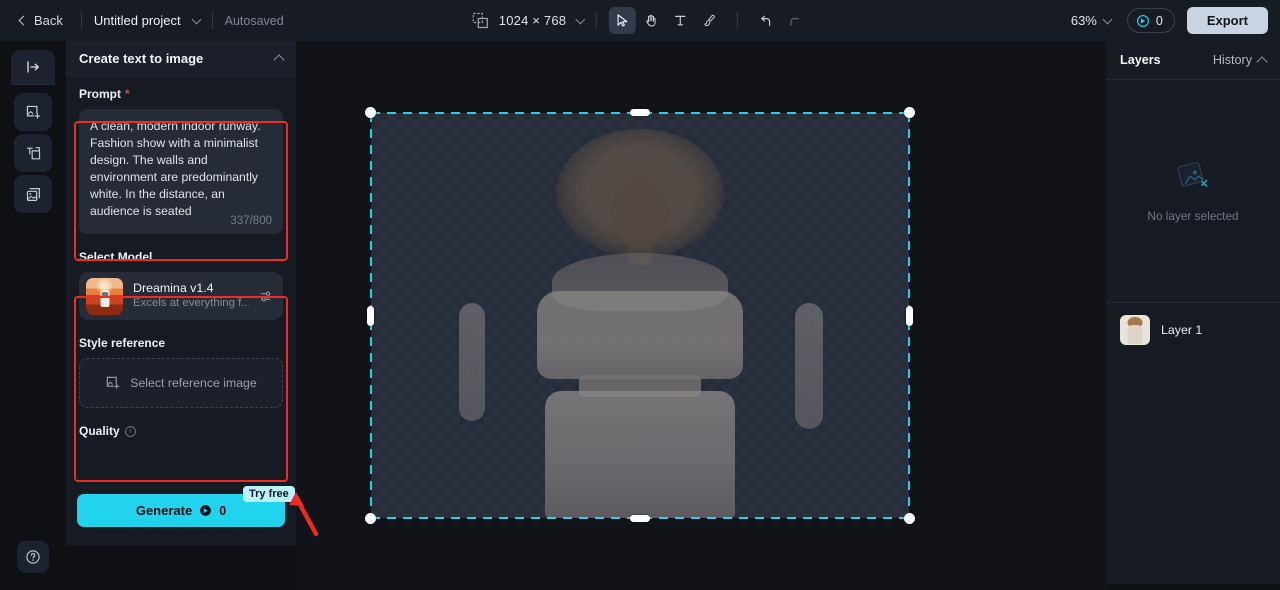 The width and height of the screenshot is (1280, 590). I want to click on model-settings-sliders-icon, so click(266, 296).